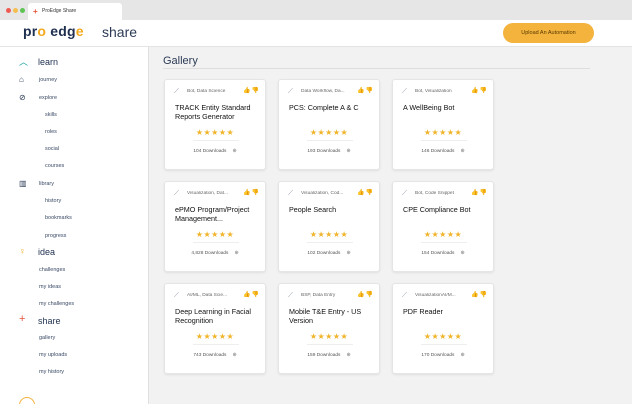  Describe the element at coordinates (21, 79) in the screenshot. I see `journey-icon: ⌂` at that location.